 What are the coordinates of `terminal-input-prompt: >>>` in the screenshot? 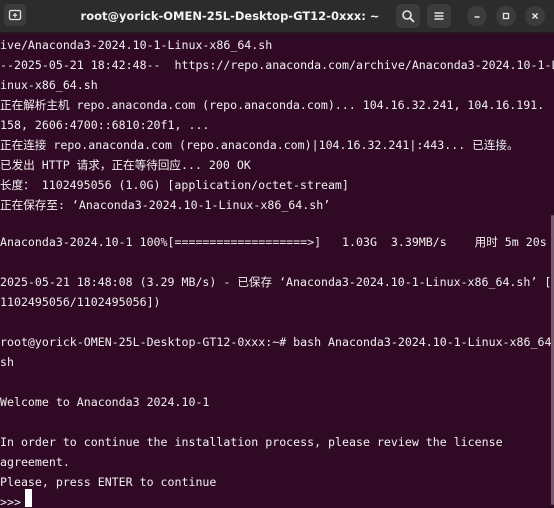 It's located at (14, 500).